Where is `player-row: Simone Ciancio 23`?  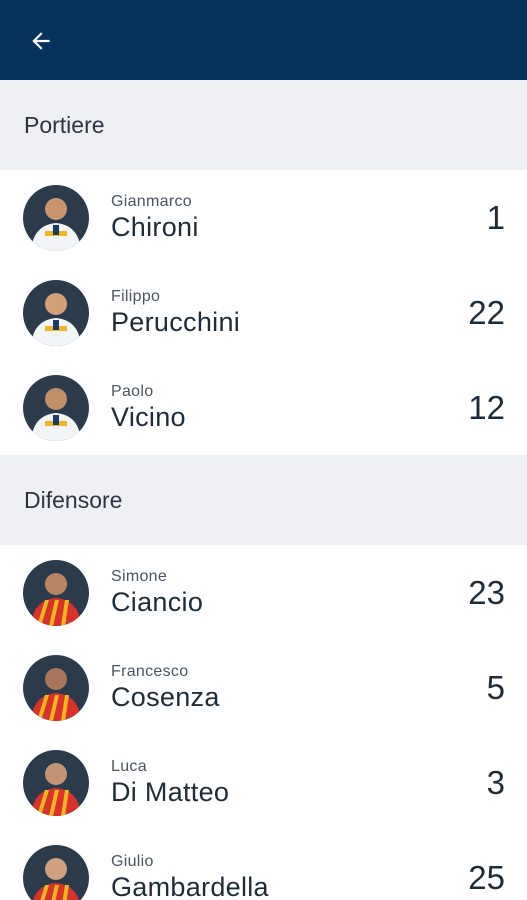
player-row: Simone Ciancio 23 is located at coordinates (263, 592).